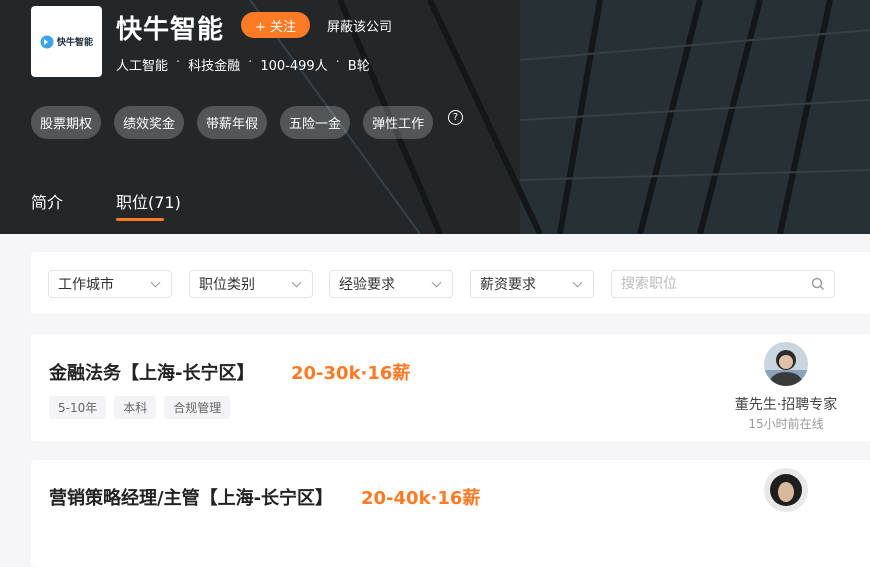  Describe the element at coordinates (214, 66) in the screenshot. I see `meta-sector: 科技金融` at that location.